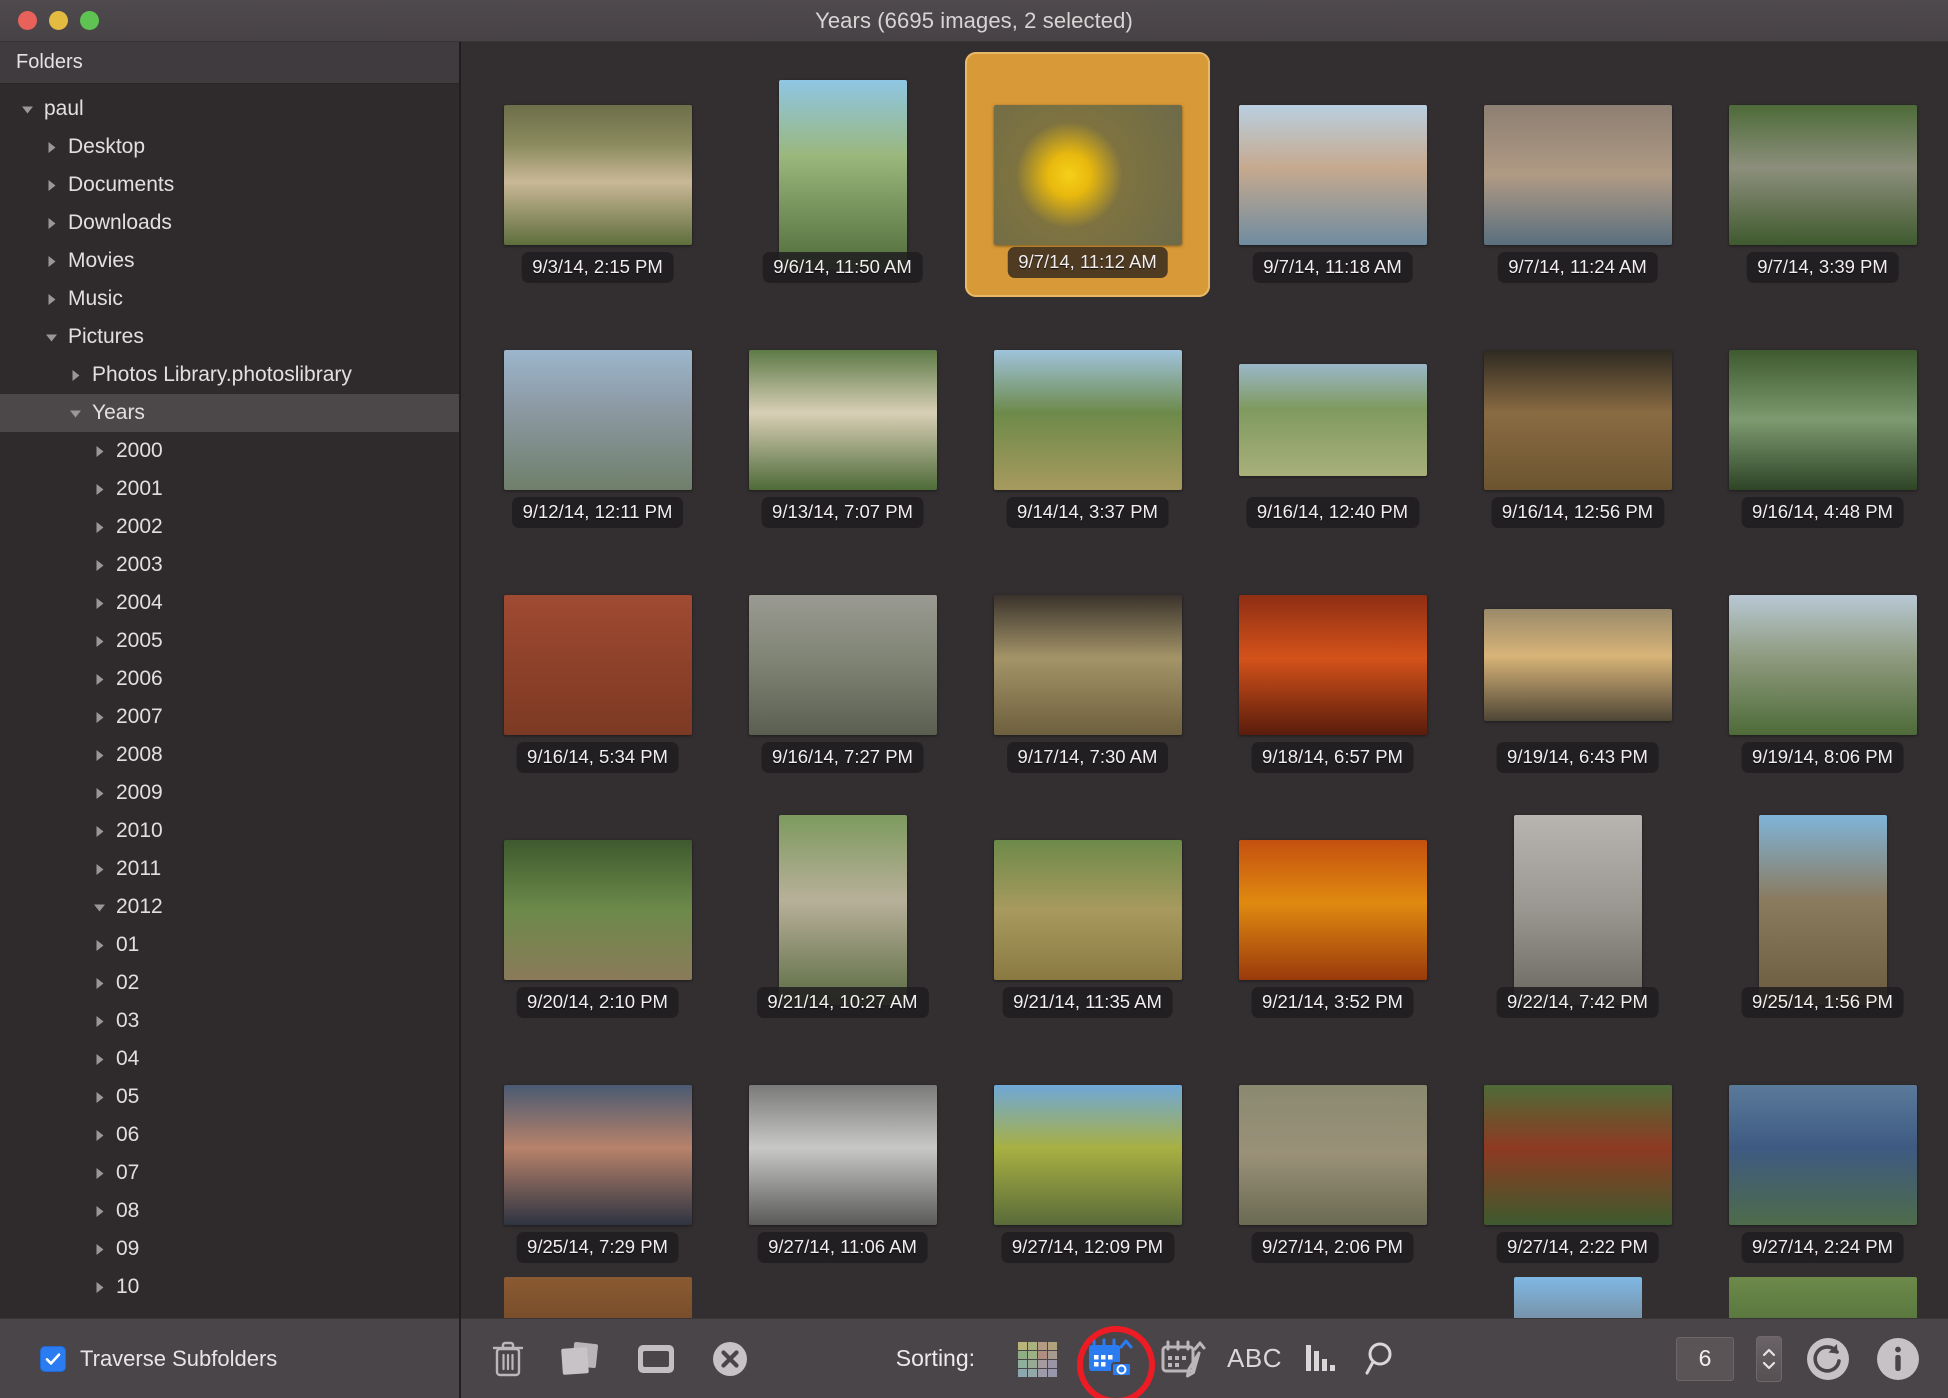  I want to click on folder-tree-item-10: 10, so click(229, 1287).